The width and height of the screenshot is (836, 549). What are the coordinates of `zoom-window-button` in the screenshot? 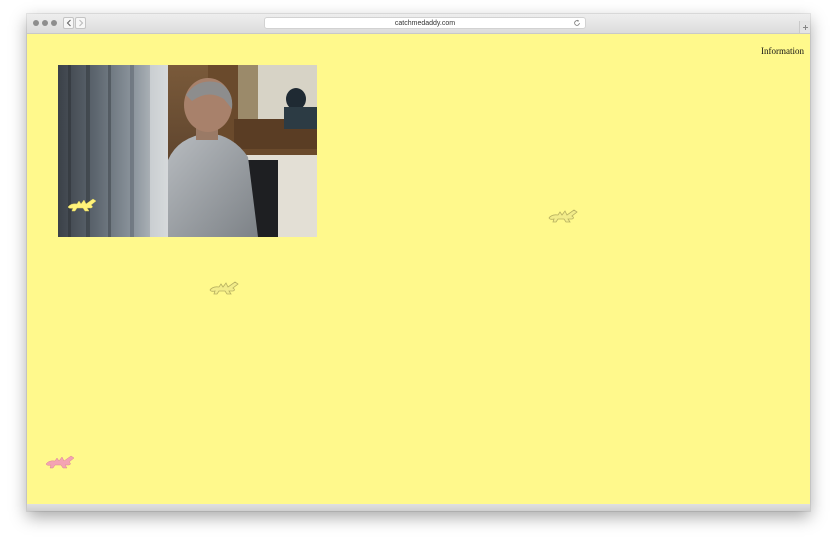 It's located at (54, 23).